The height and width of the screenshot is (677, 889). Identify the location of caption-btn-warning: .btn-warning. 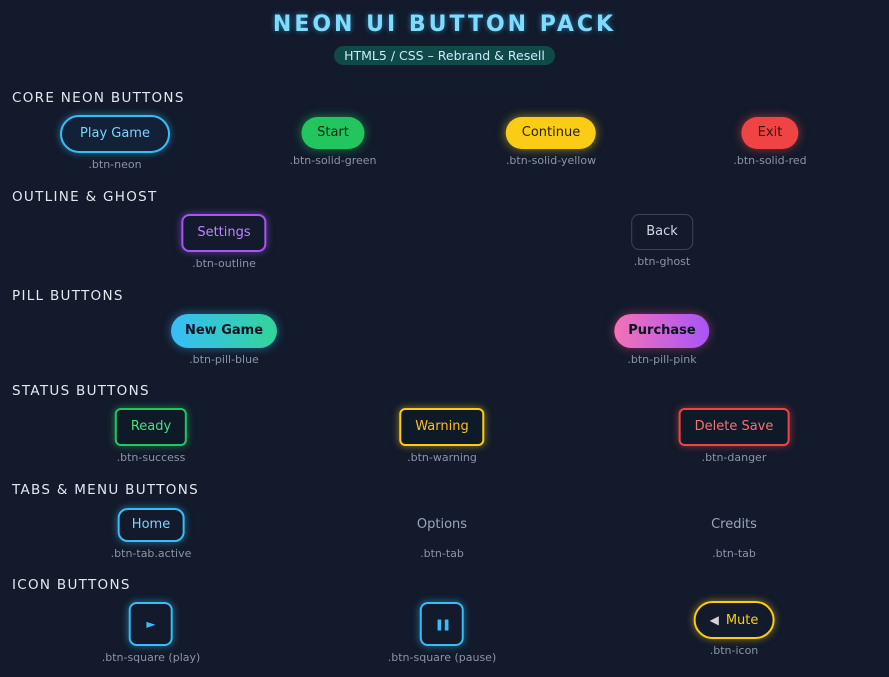
(442, 457).